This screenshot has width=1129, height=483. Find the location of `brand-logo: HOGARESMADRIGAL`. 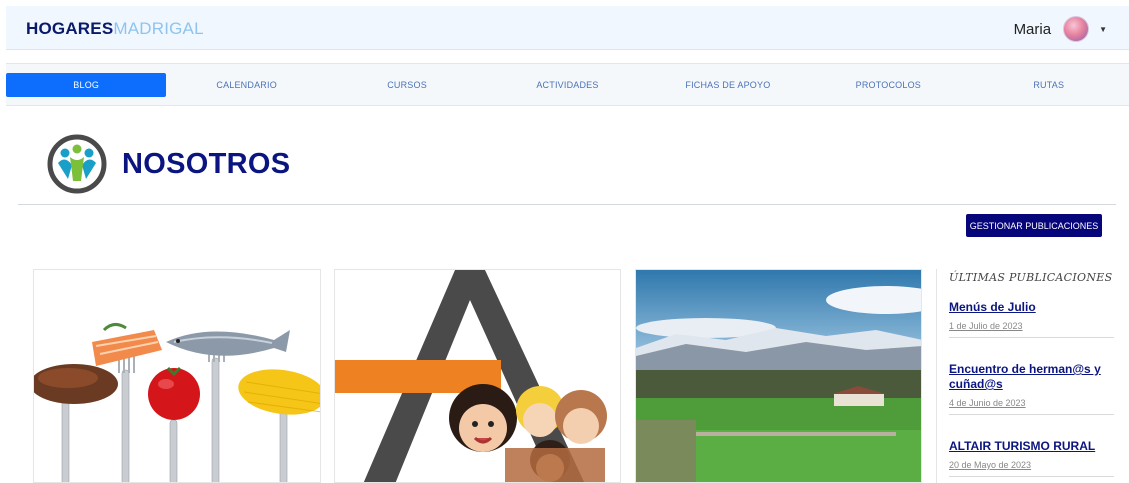

brand-logo: HOGARESMADRIGAL is located at coordinates (115, 29).